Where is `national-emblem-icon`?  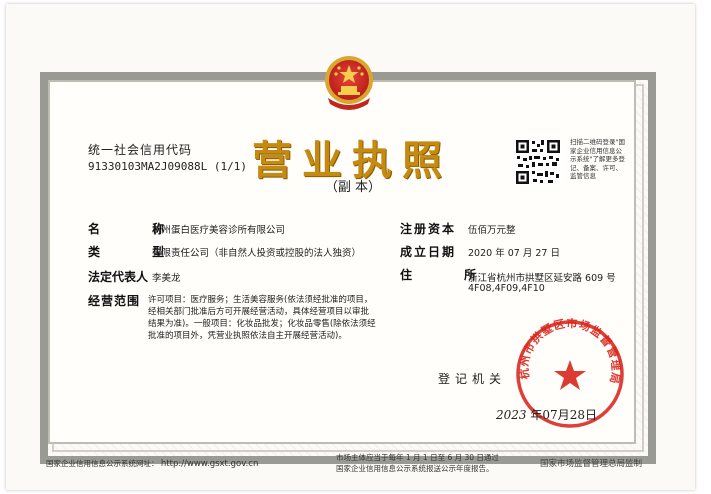 national-emblem-icon is located at coordinates (349, 83).